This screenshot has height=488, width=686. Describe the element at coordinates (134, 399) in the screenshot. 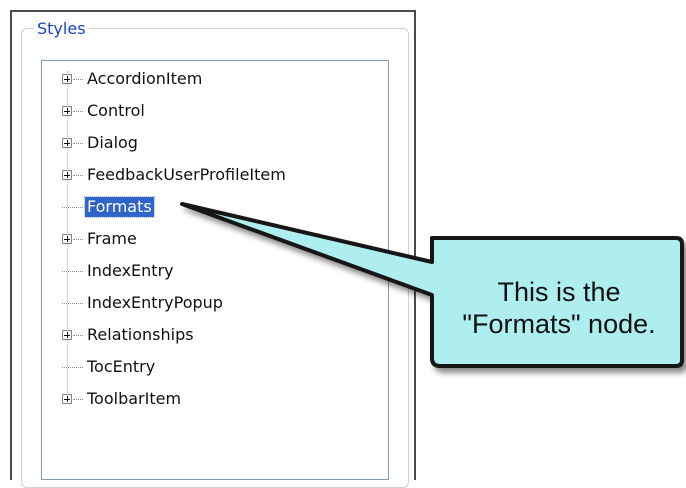

I see `tree-item-label: ToolbarItem` at that location.